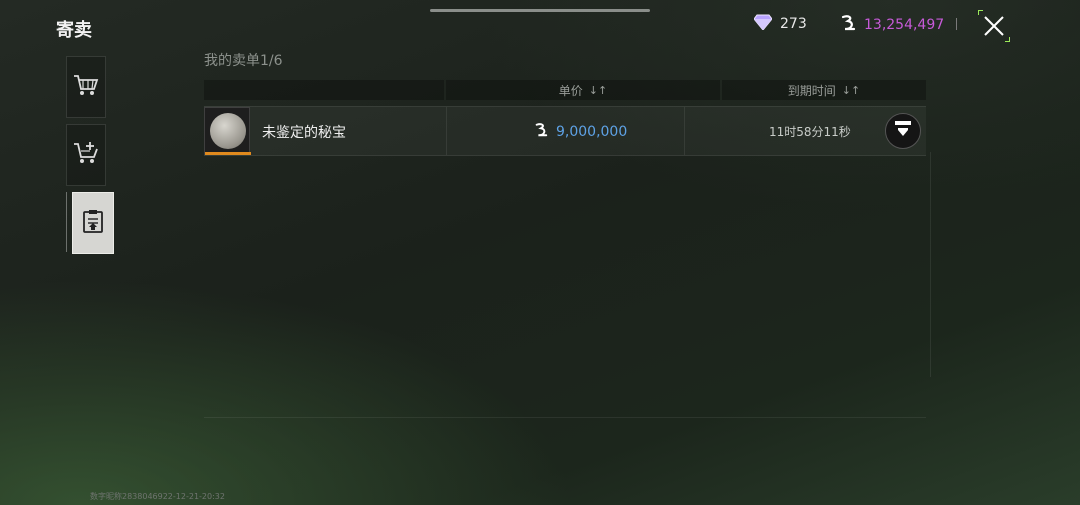  I want to click on takedown-button, so click(903, 131).